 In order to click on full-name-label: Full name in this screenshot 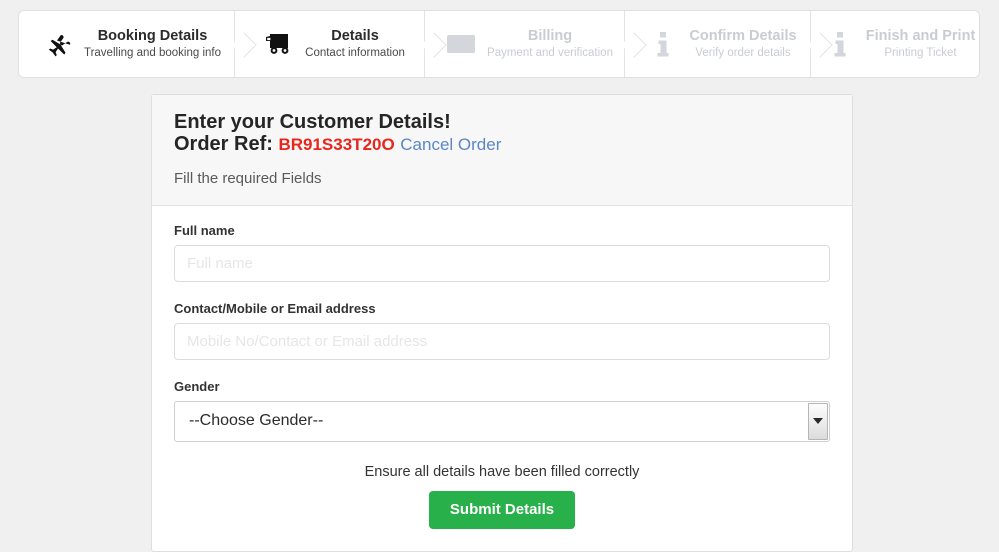, I will do `click(204, 230)`.